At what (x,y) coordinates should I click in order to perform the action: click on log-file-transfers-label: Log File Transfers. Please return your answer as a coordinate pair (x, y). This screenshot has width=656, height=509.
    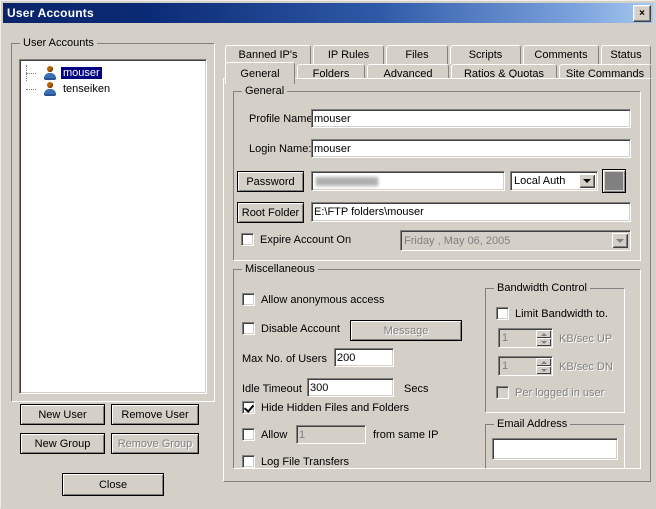
    Looking at the image, I should click on (305, 461).